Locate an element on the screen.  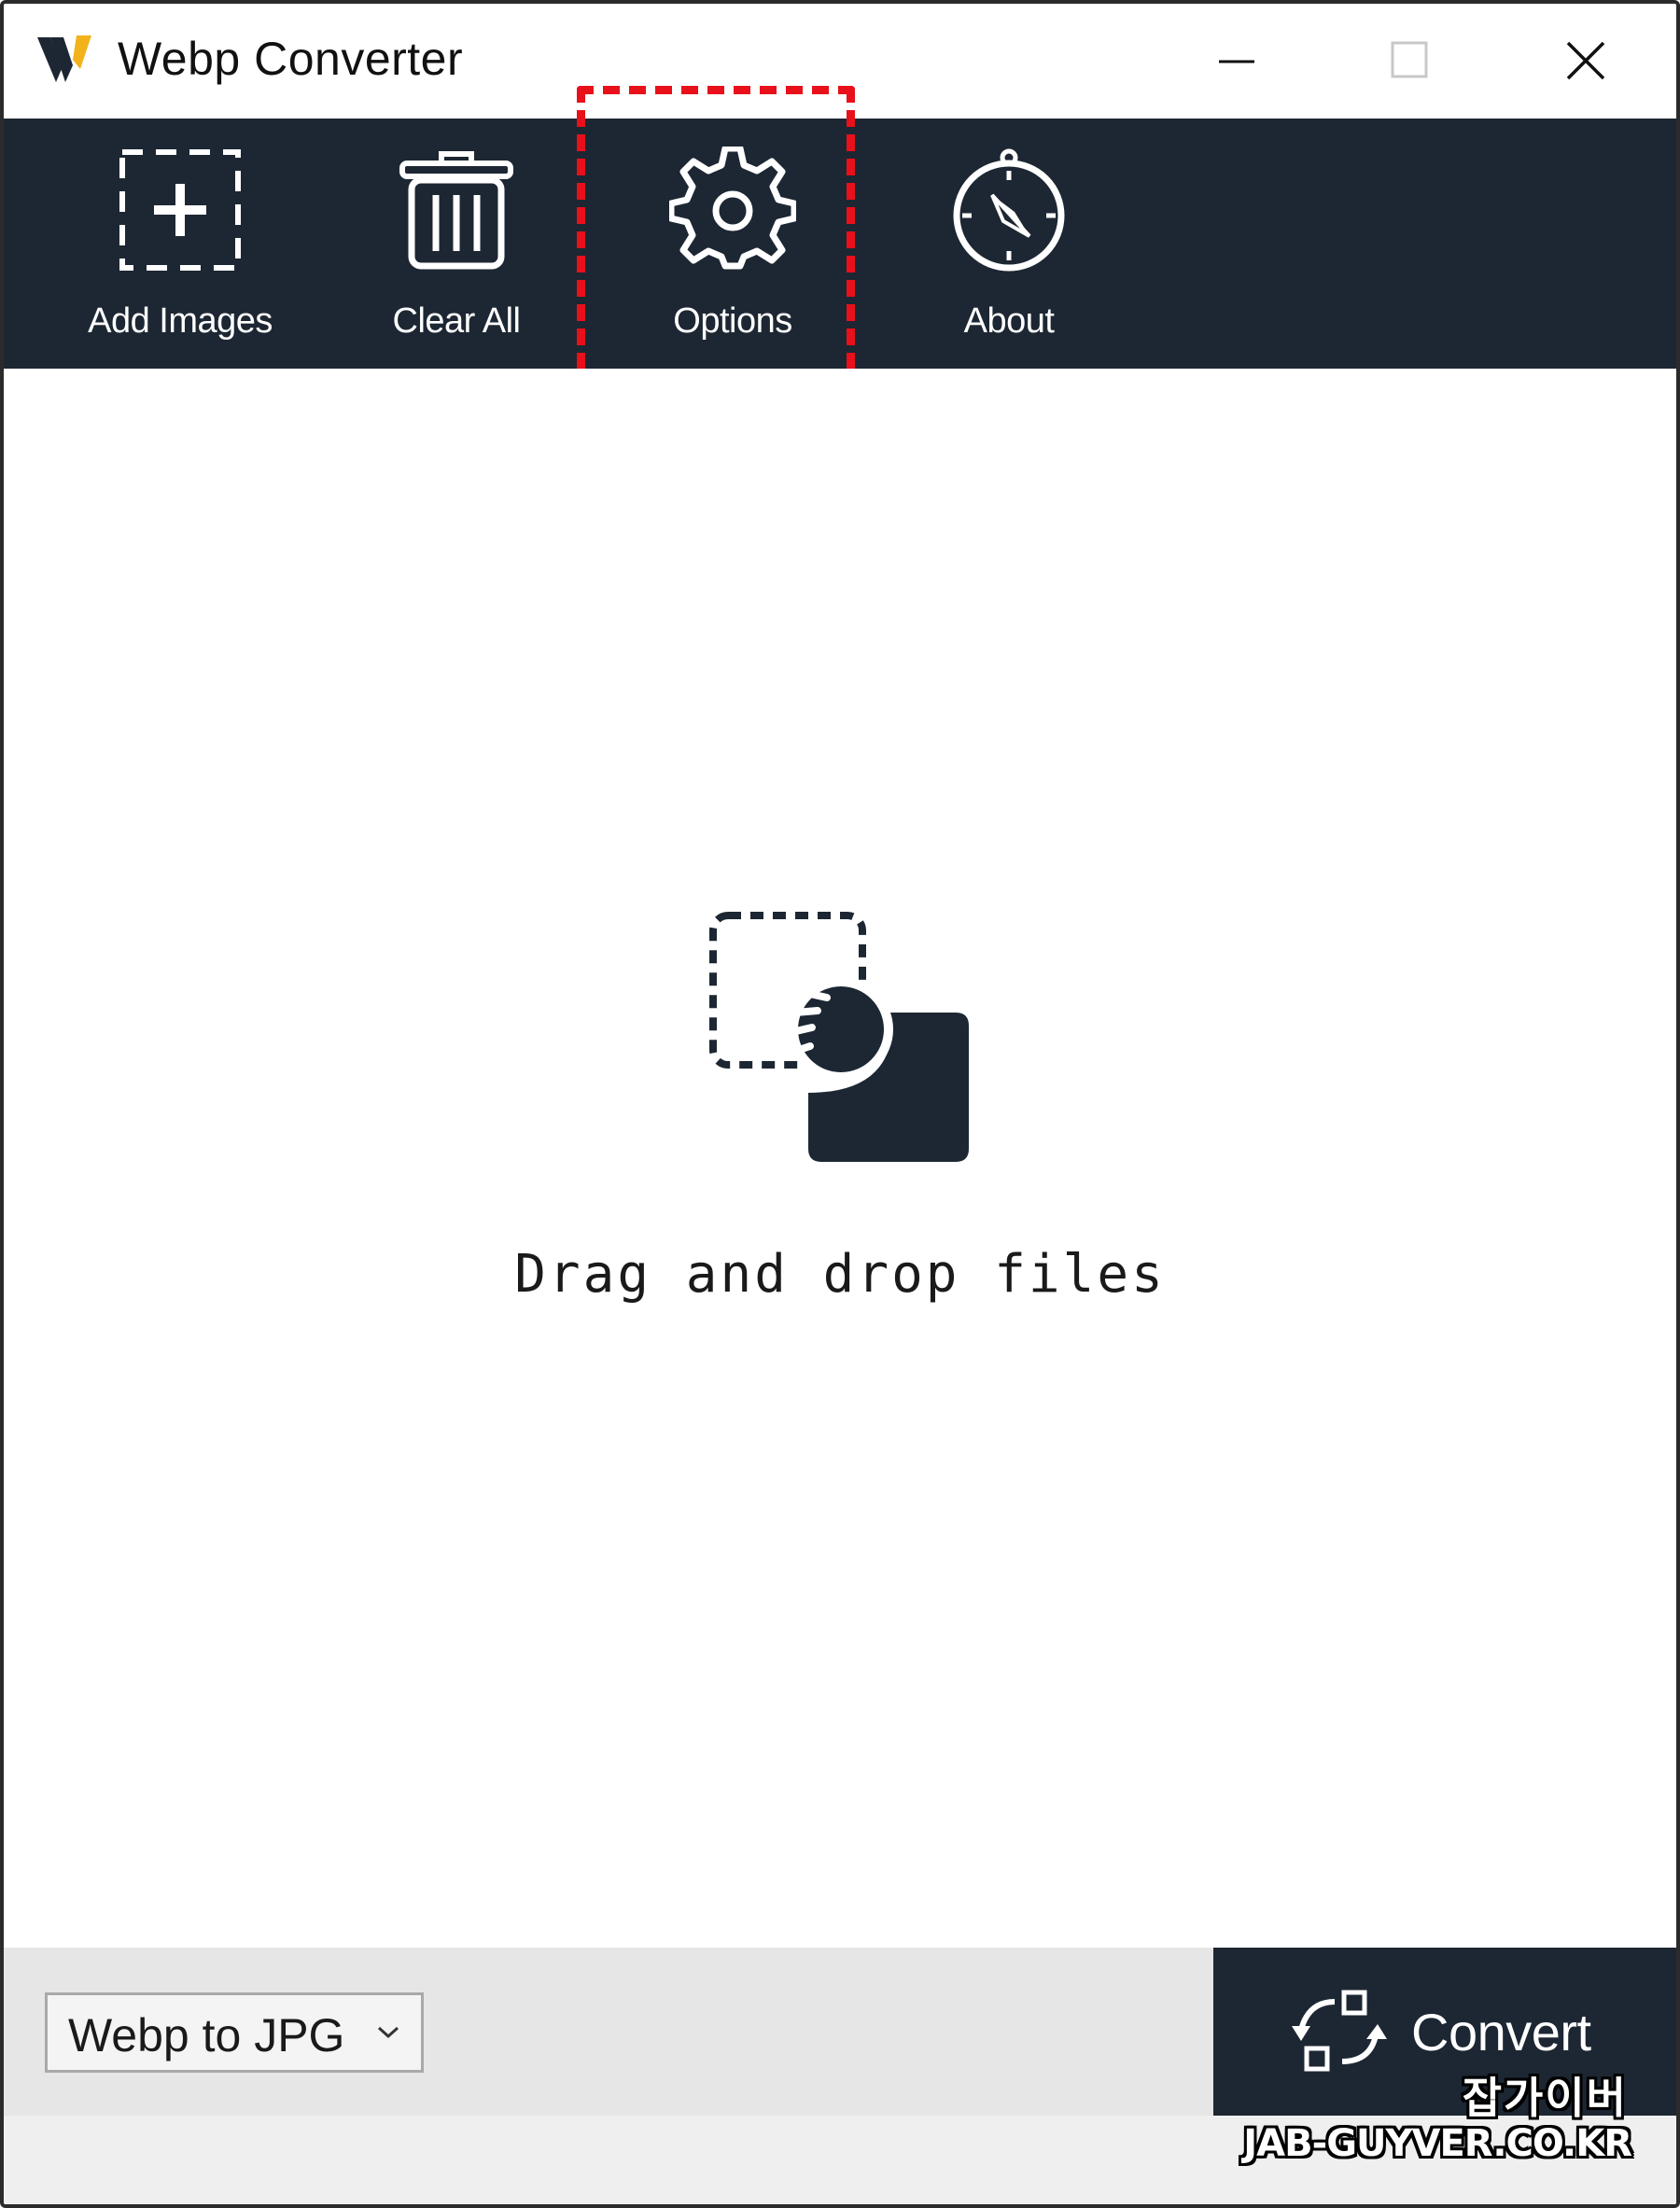
format-selected-value: Webp to JPG is located at coordinates (206, 2035).